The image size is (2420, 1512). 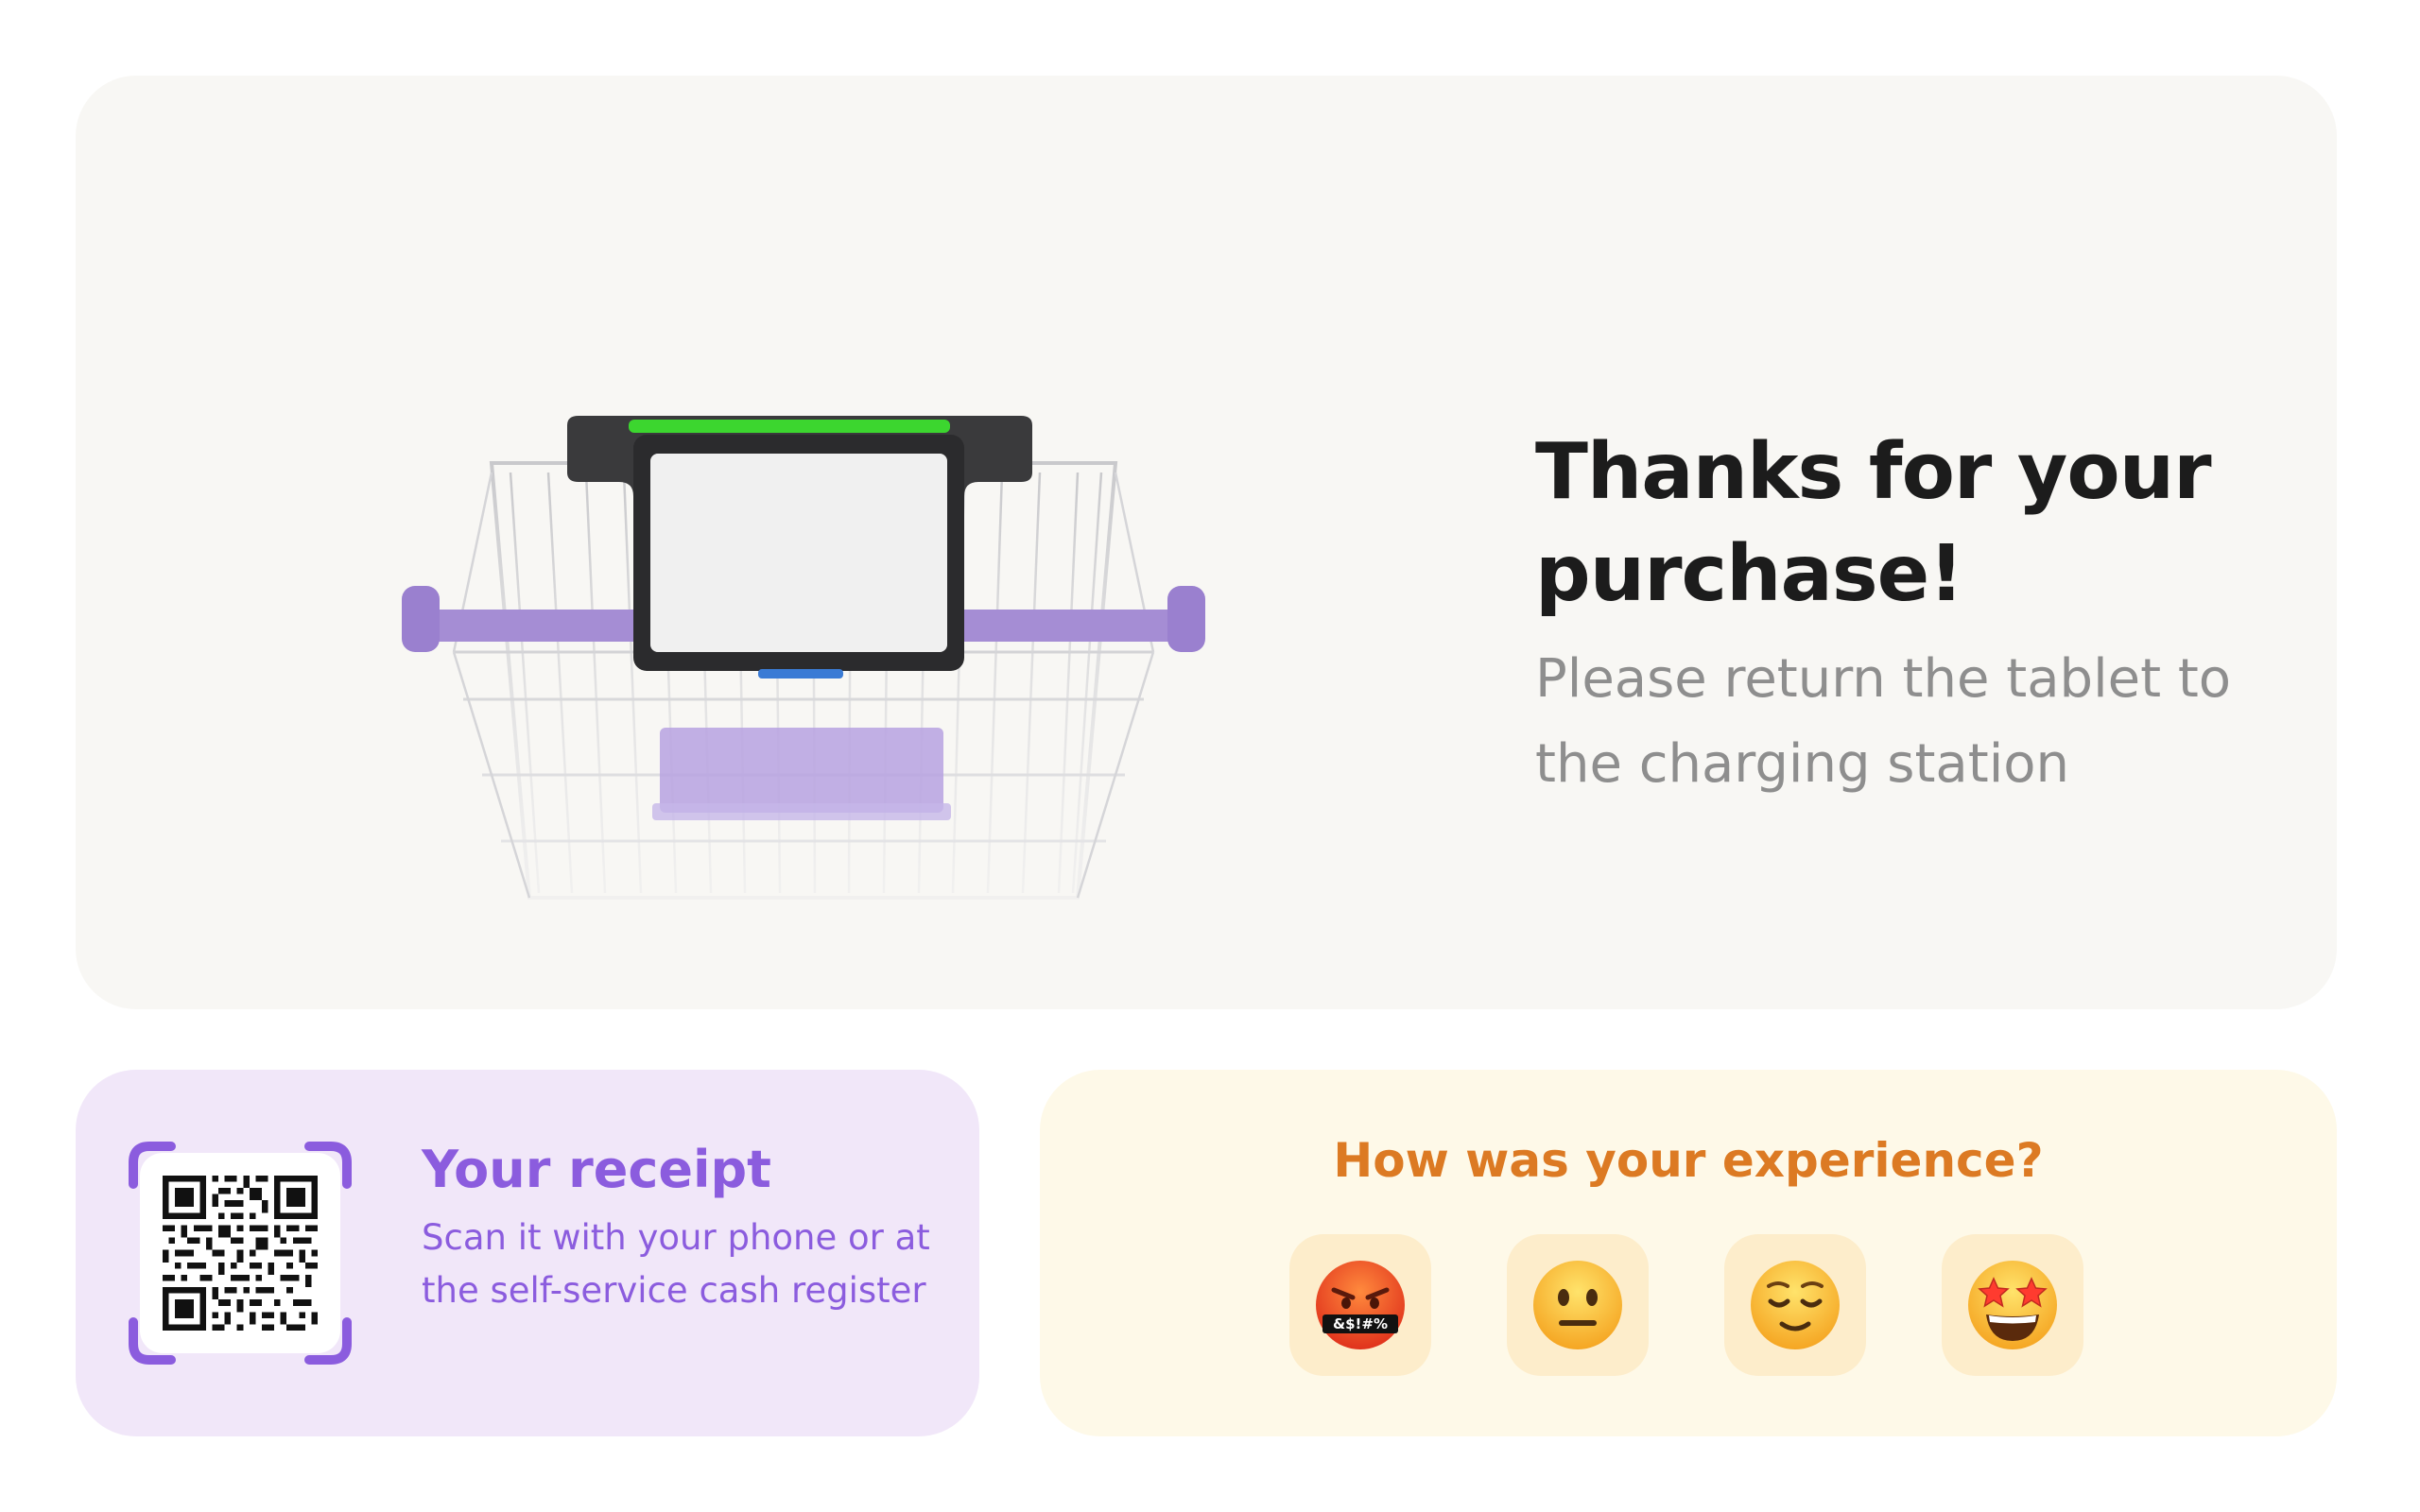 I want to click on angry-swearing-face-icon: &$!#%, so click(x=1360, y=1305).